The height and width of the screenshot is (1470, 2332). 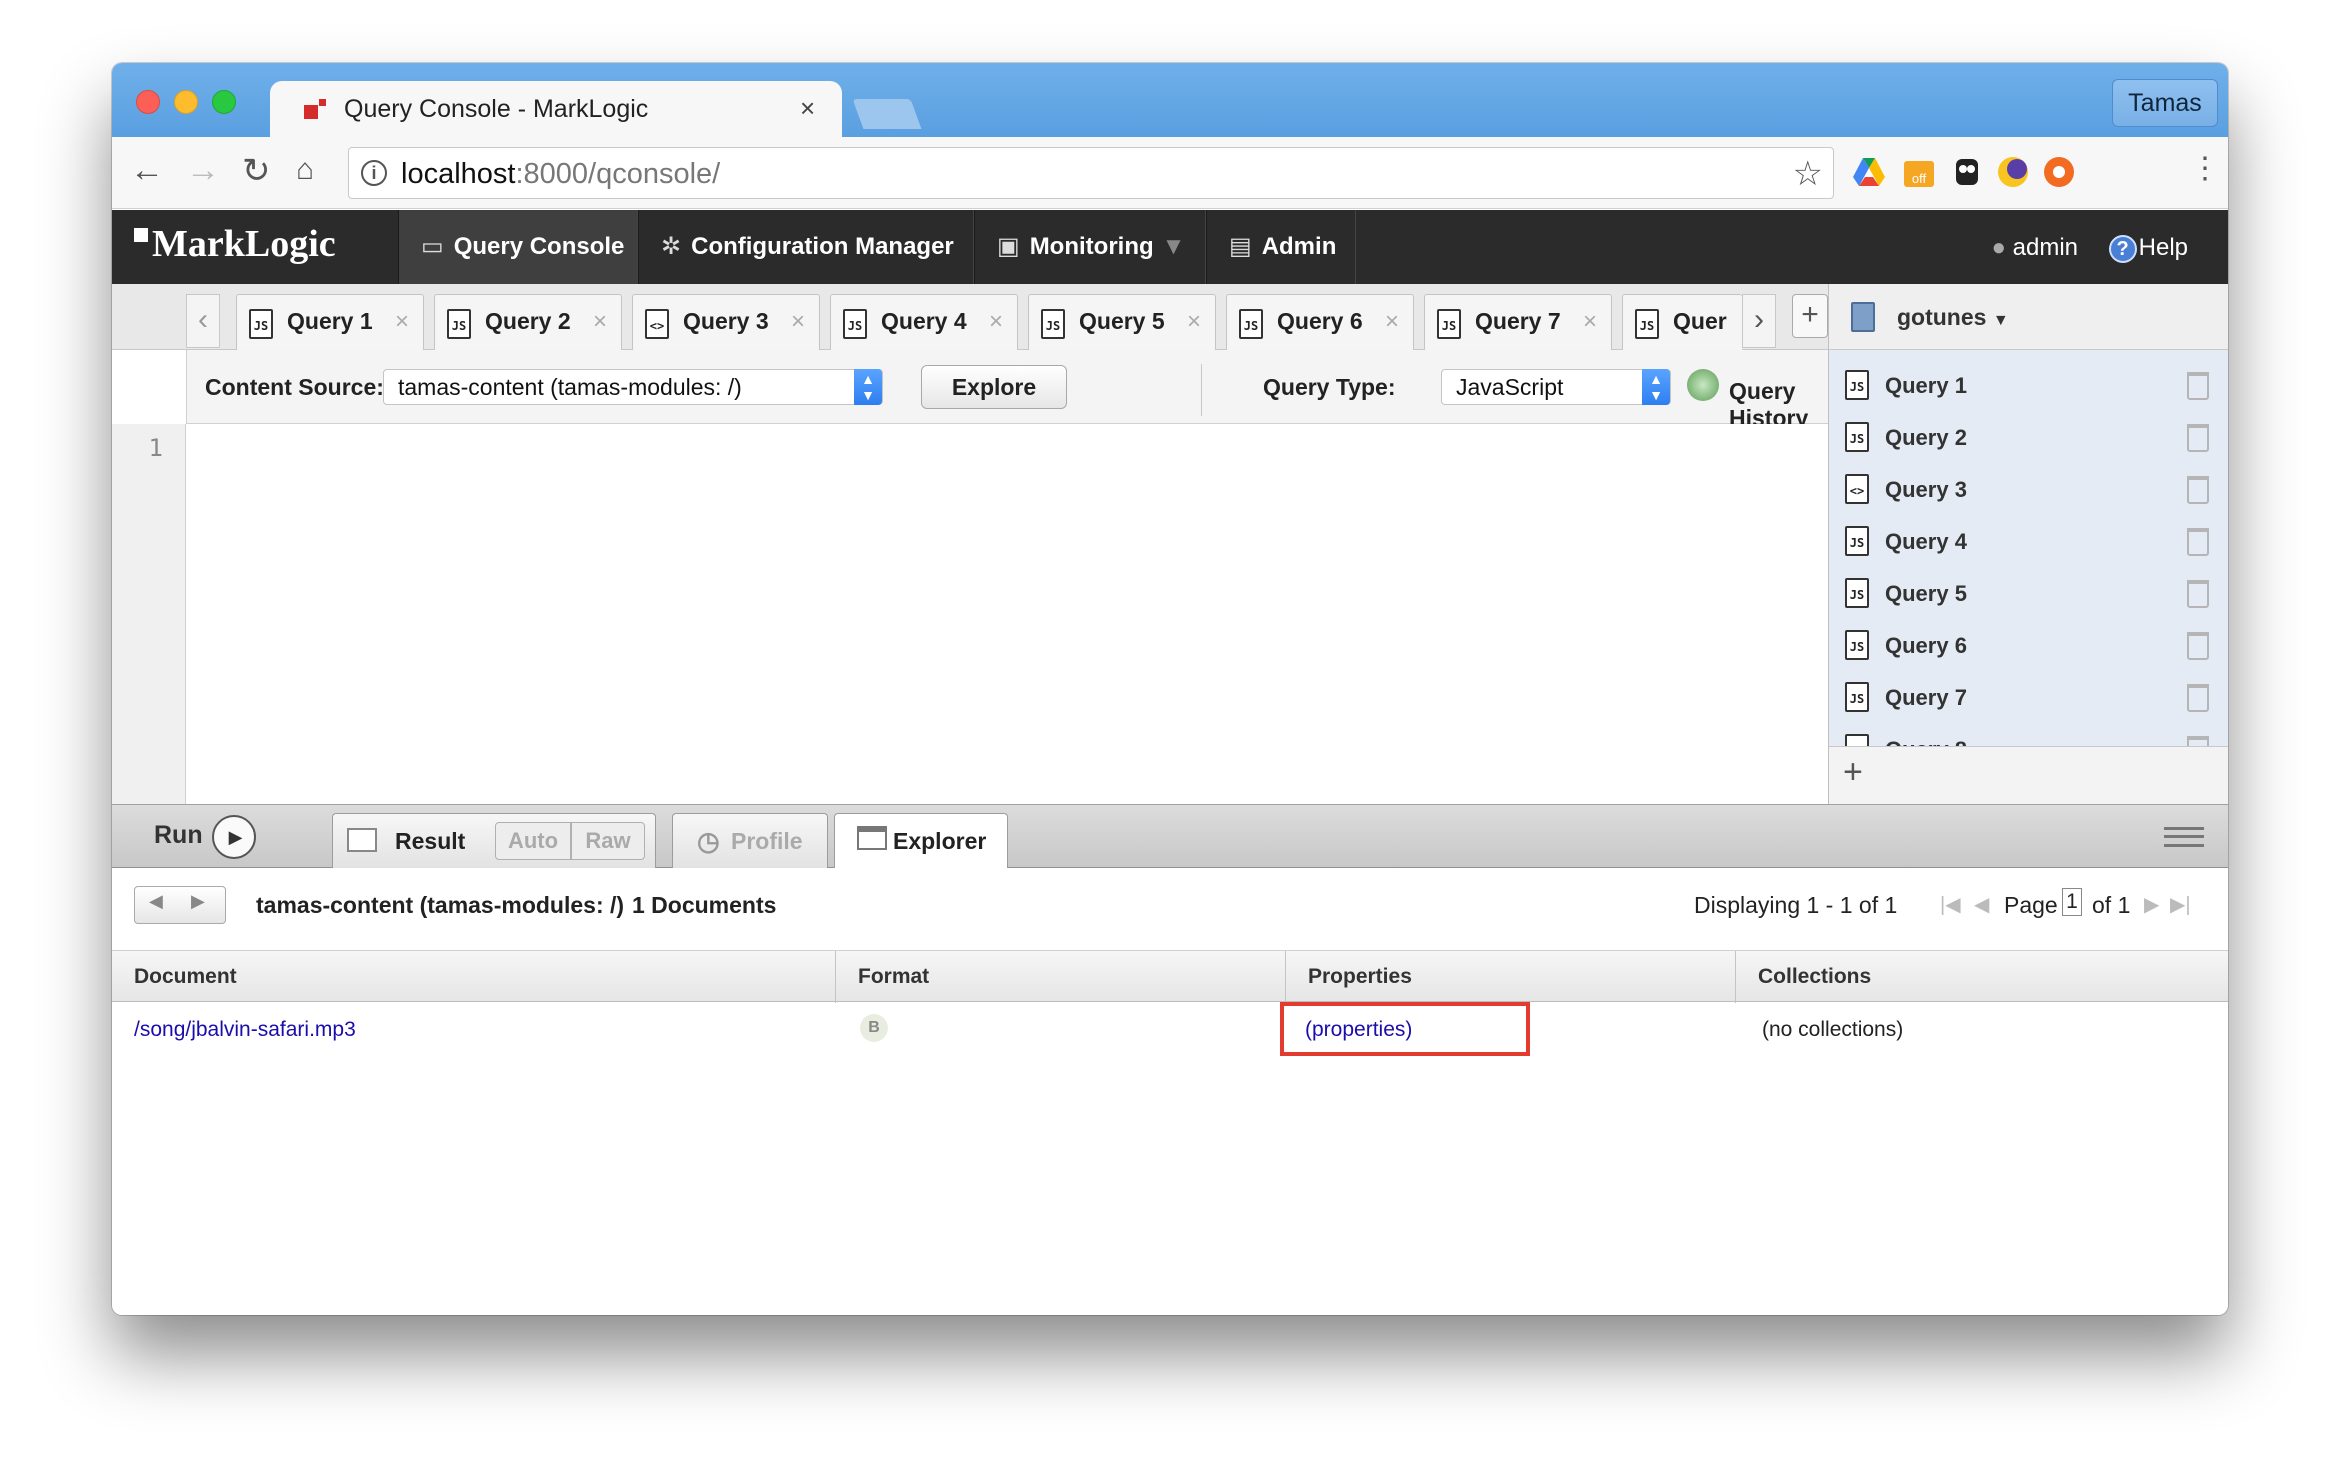 I want to click on workspace-query-item: JS Query 7, so click(x=2028, y=698).